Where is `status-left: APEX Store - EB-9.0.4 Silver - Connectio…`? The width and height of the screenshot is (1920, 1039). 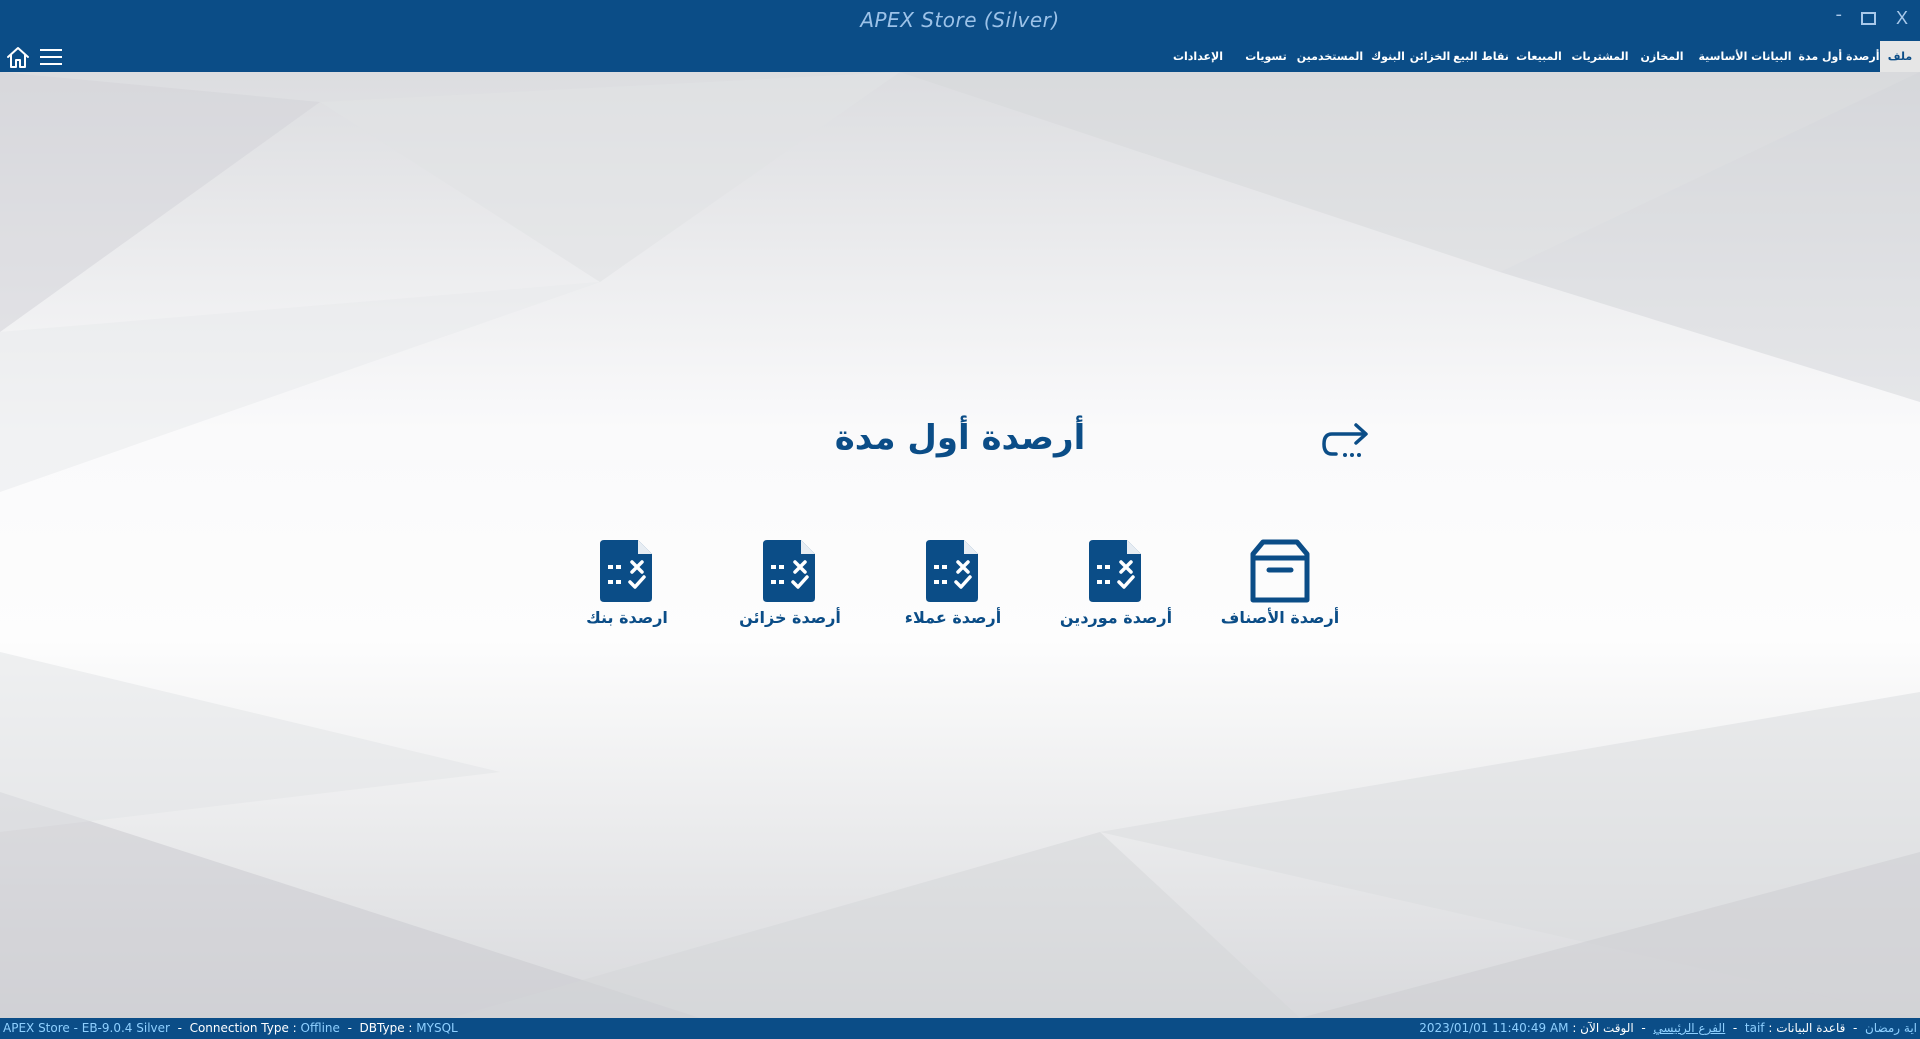
status-left: APEX Store - EB-9.0.4 Silver - Connectio… is located at coordinates (230, 1028).